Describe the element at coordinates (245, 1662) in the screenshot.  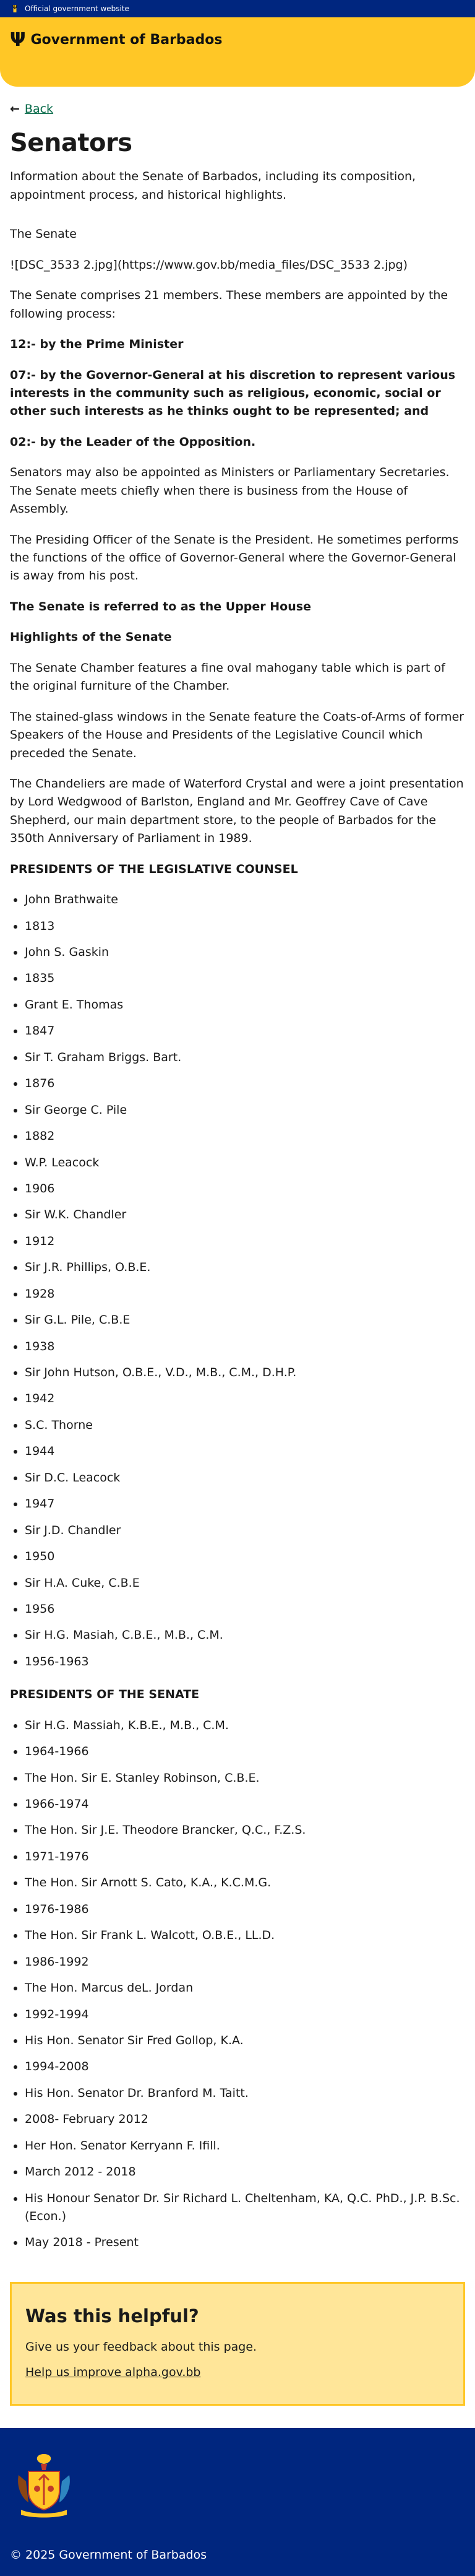
I see `list-item: 1956-1963` at that location.